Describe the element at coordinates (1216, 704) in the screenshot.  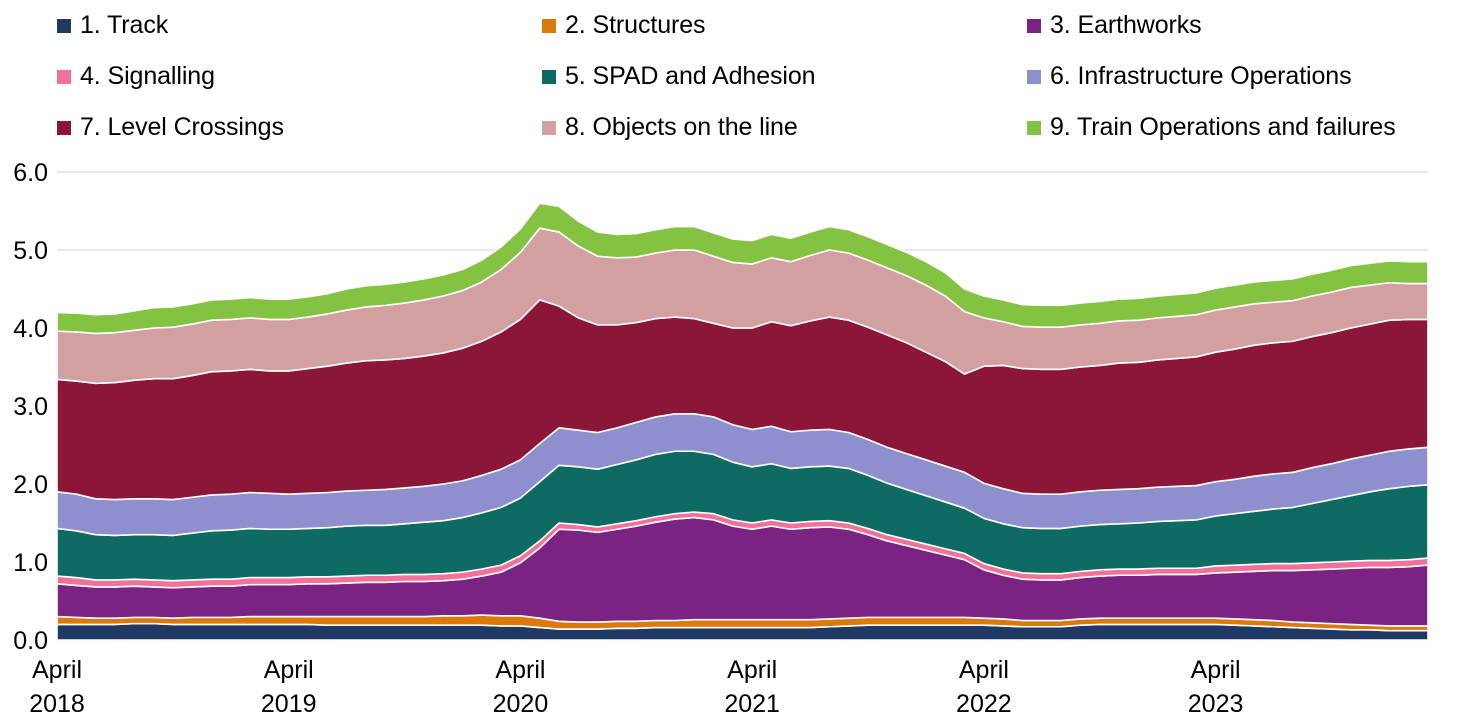
I see `x-axis-tick-label-year: 2023` at that location.